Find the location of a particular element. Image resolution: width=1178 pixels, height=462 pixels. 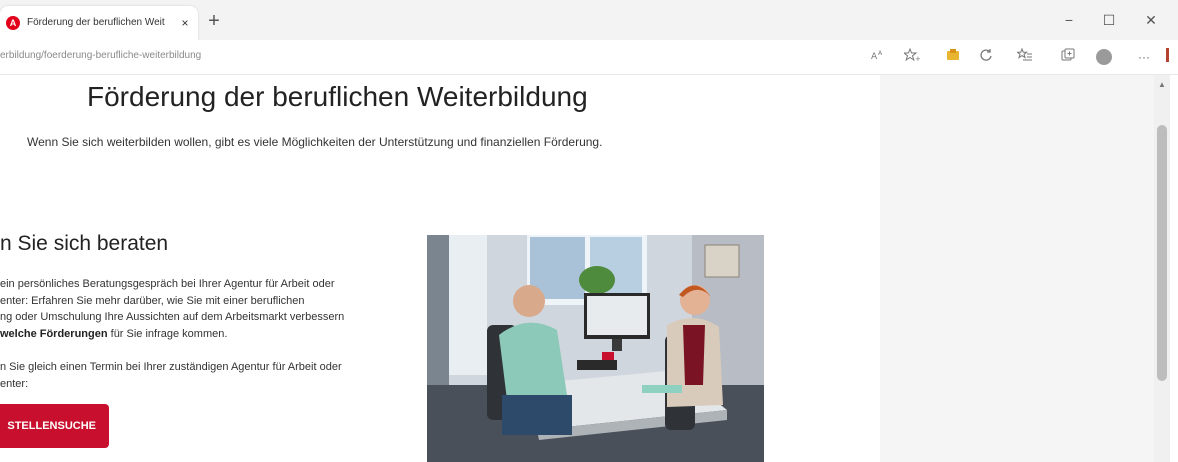

maximize-button: ☐ is located at coordinates (1109, 20).